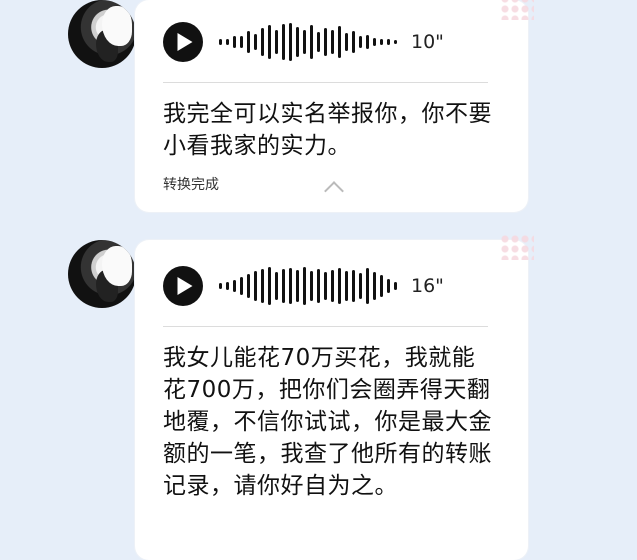  What do you see at coordinates (327, 130) in the screenshot?
I see `transcription-text: 我完全可以实名举报你，你不要小看我家的实力。` at bounding box center [327, 130].